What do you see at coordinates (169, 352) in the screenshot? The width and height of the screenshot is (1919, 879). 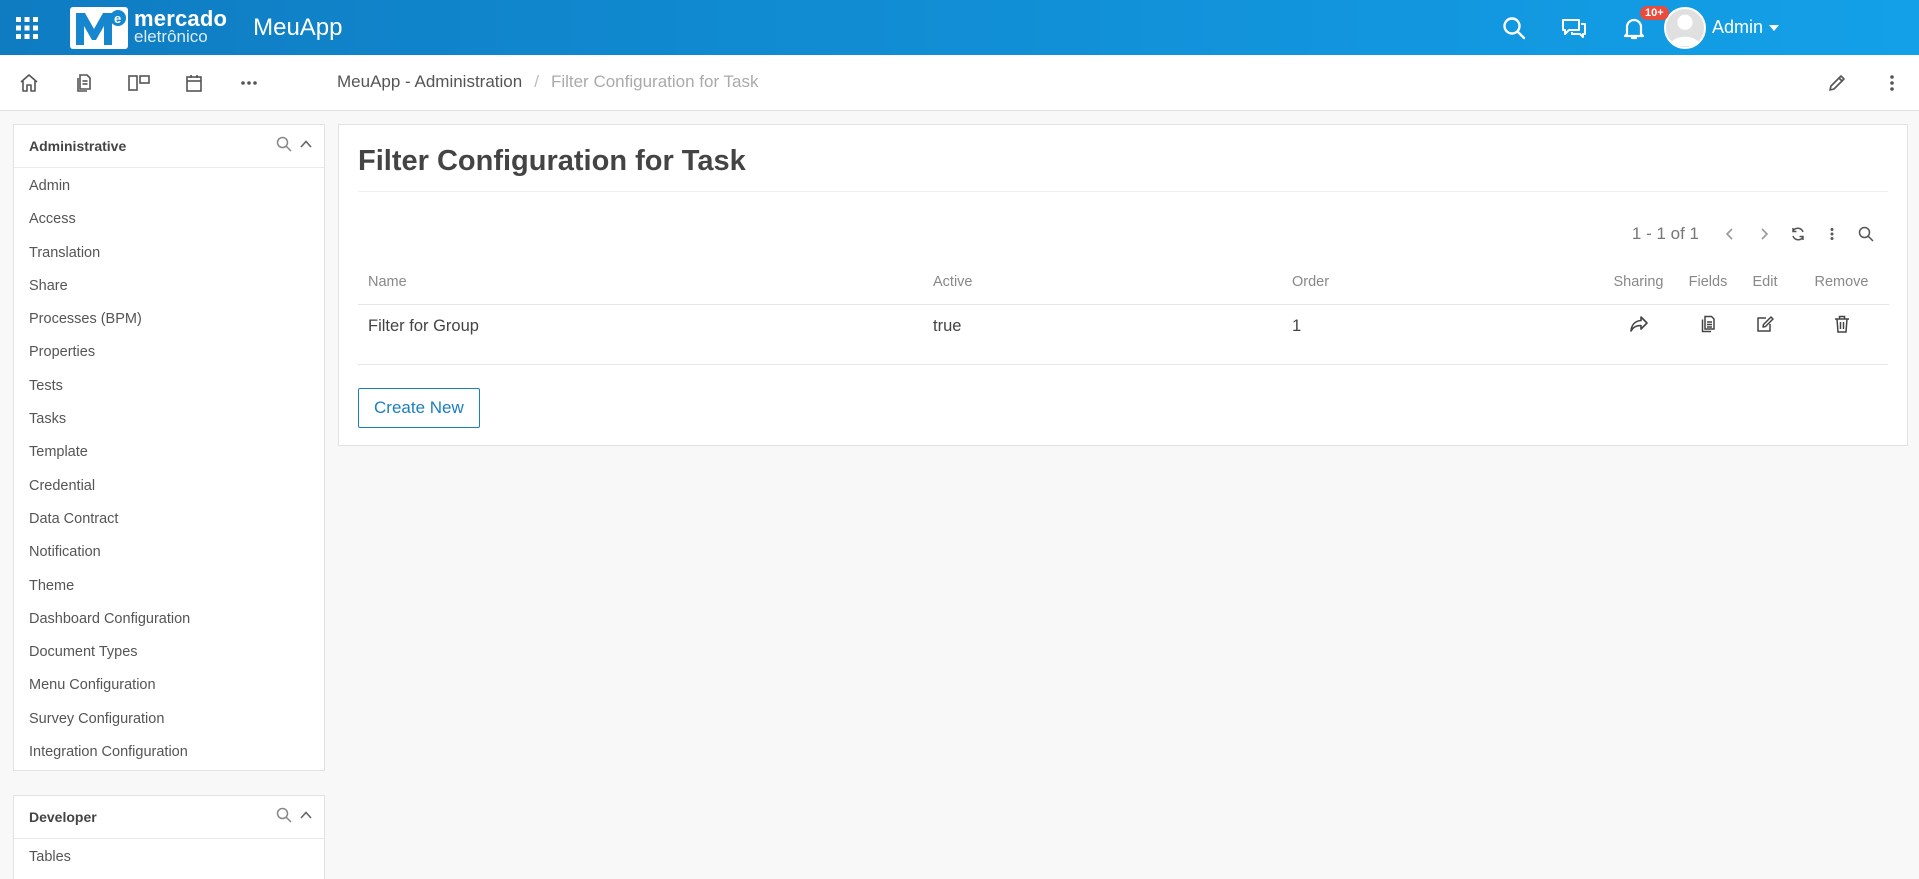 I see `sidebar-item-properties: Properties` at bounding box center [169, 352].